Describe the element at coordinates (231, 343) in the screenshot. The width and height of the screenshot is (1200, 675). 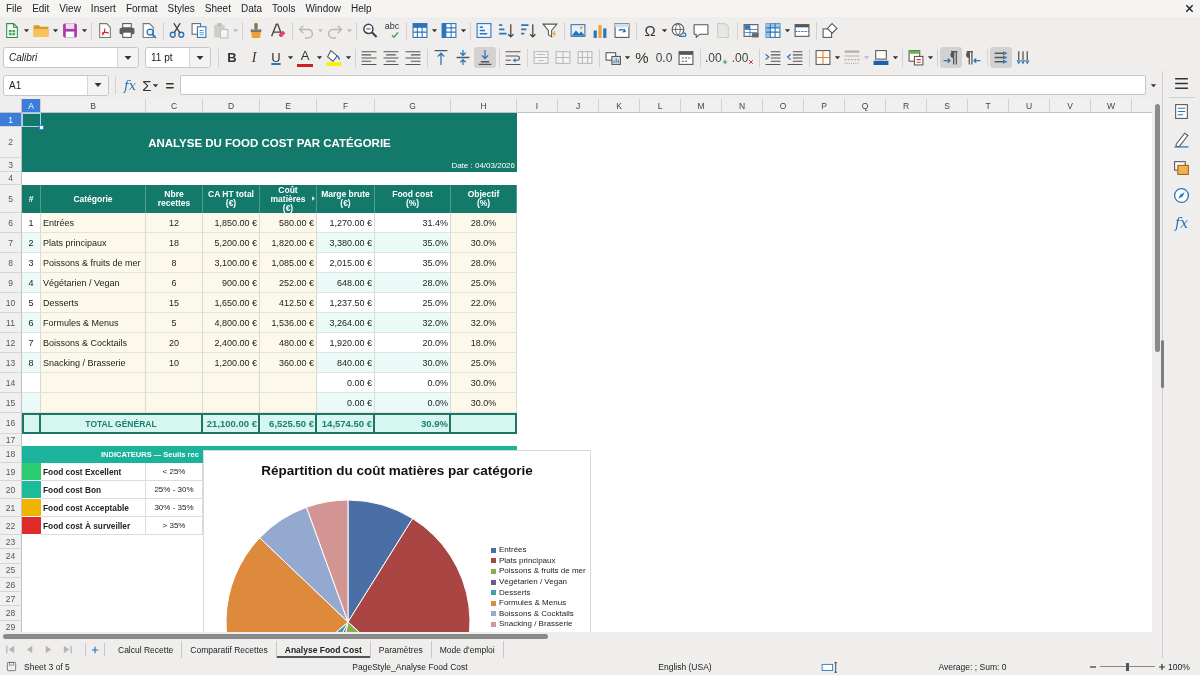
I see `table-cell: 2,400.00 €` at that location.